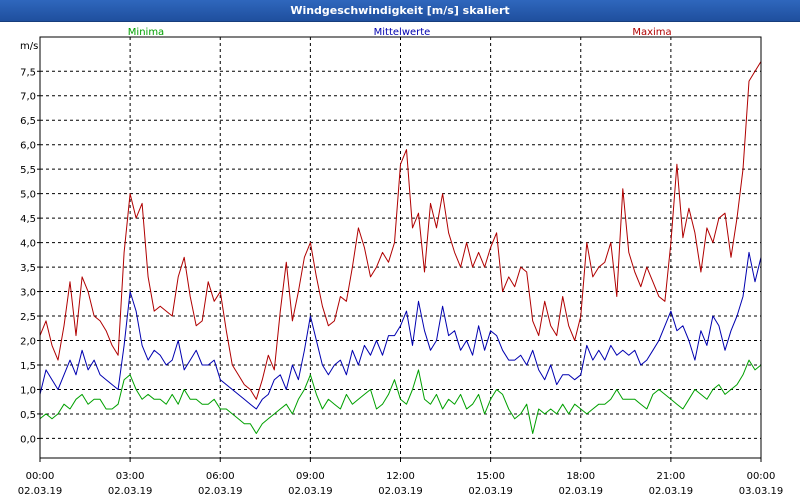  I want to click on y-tick-label: 0,0, so click(28, 439).